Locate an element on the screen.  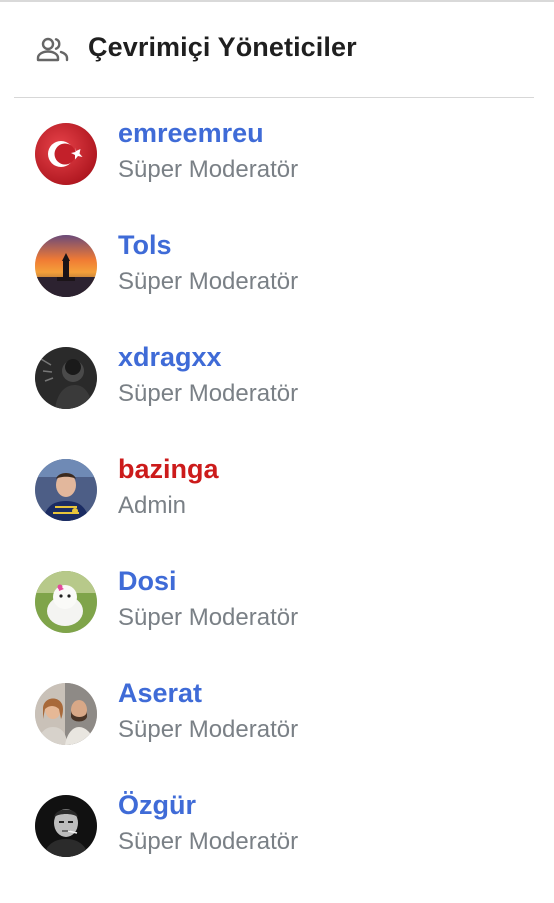
white-kitten-avatar is located at coordinates (66, 602).